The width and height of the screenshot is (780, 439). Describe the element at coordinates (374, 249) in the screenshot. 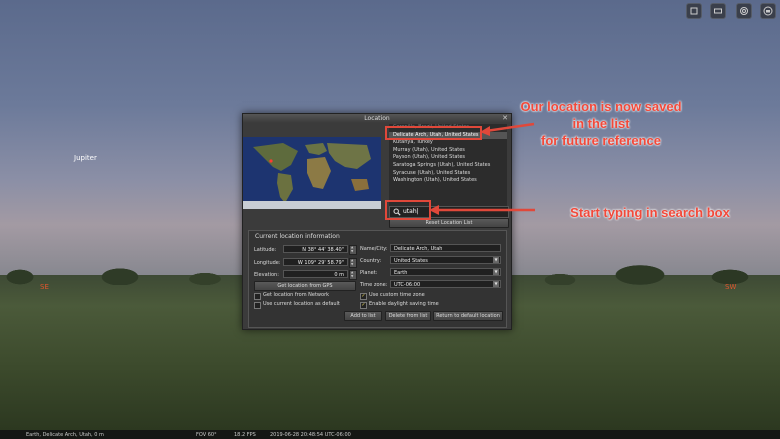

I see `name-city-label: Name/City:` at that location.